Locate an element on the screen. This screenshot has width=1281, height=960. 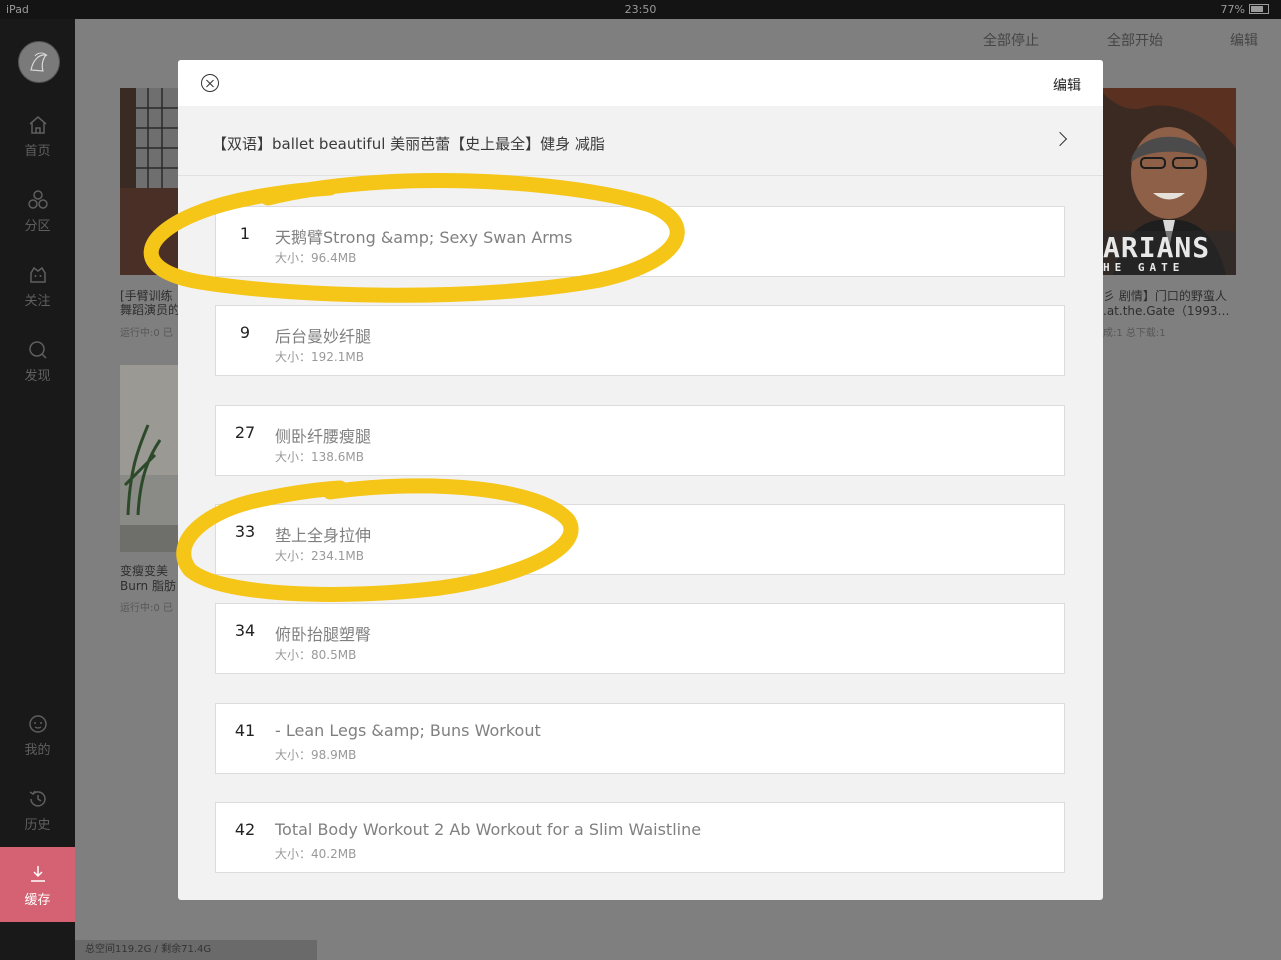
episode-title: 侧卧纤腰瘦腿 is located at coordinates (323, 436).